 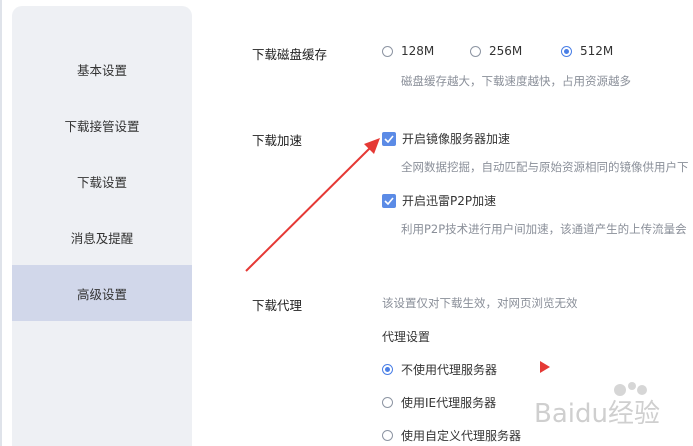 I want to click on sidebar-item-label: 下载设置, so click(x=101, y=182).